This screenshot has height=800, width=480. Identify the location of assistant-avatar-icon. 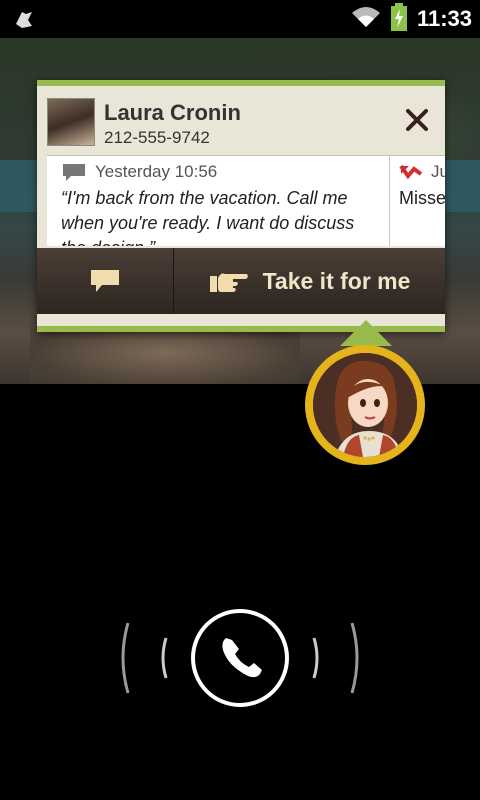
(365, 405).